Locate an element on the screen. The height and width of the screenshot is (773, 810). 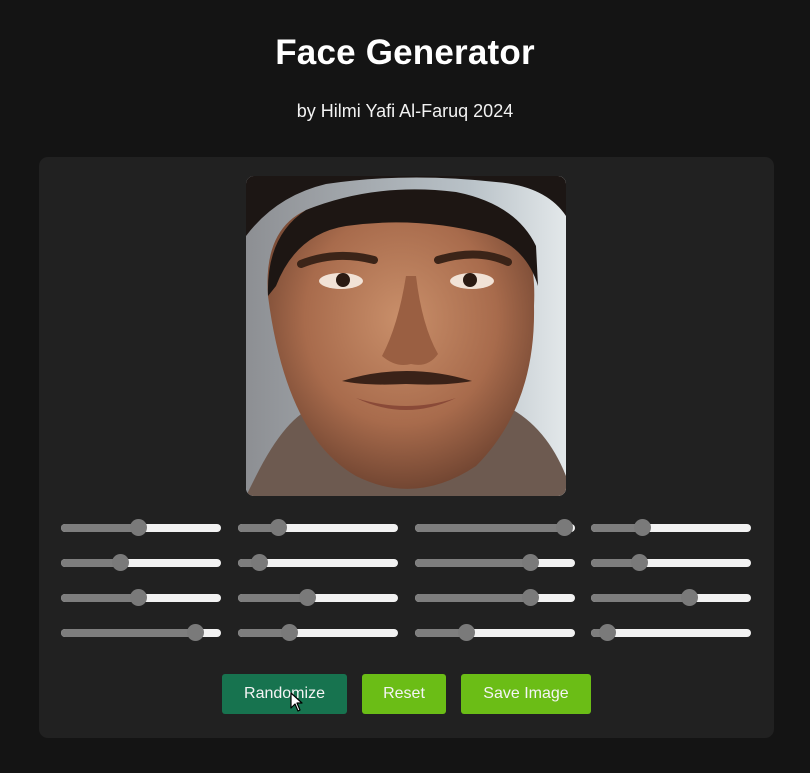
page-title: Face Generator is located at coordinates (405, 52).